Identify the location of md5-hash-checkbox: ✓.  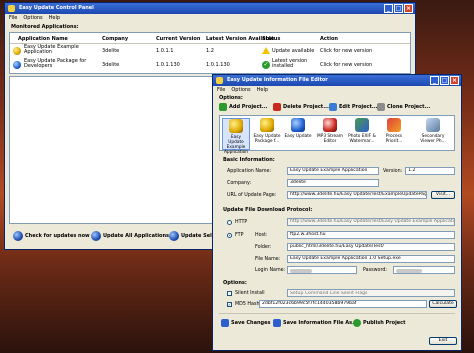
(229, 304).